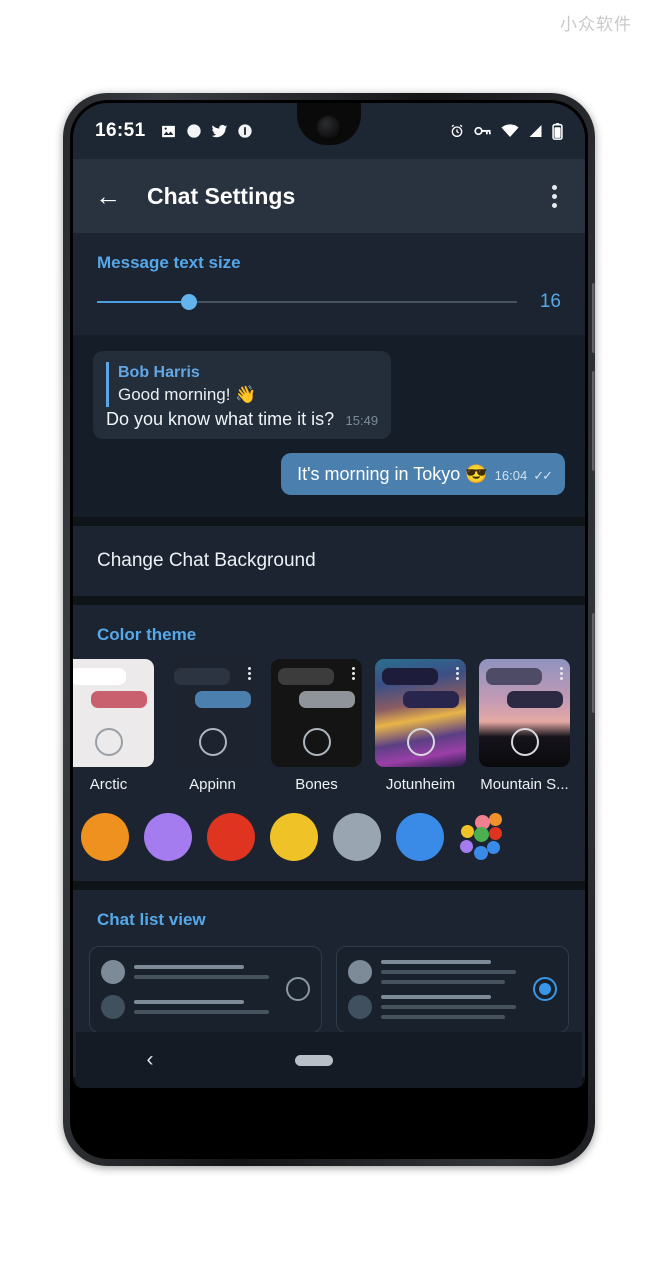  I want to click on incoming-message-text: Do you know what time it is?, so click(220, 418).